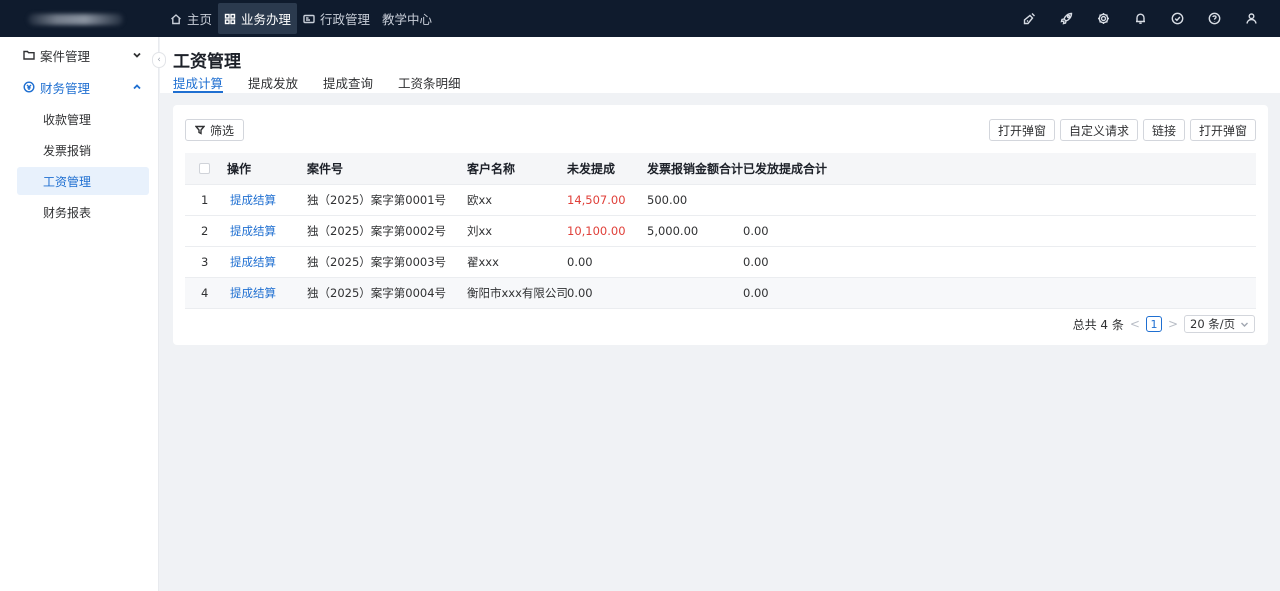 Image resolution: width=1280 pixels, height=591 pixels. What do you see at coordinates (1021, 130) in the screenshot?
I see `open-dialog-button: 打开弹窗` at bounding box center [1021, 130].